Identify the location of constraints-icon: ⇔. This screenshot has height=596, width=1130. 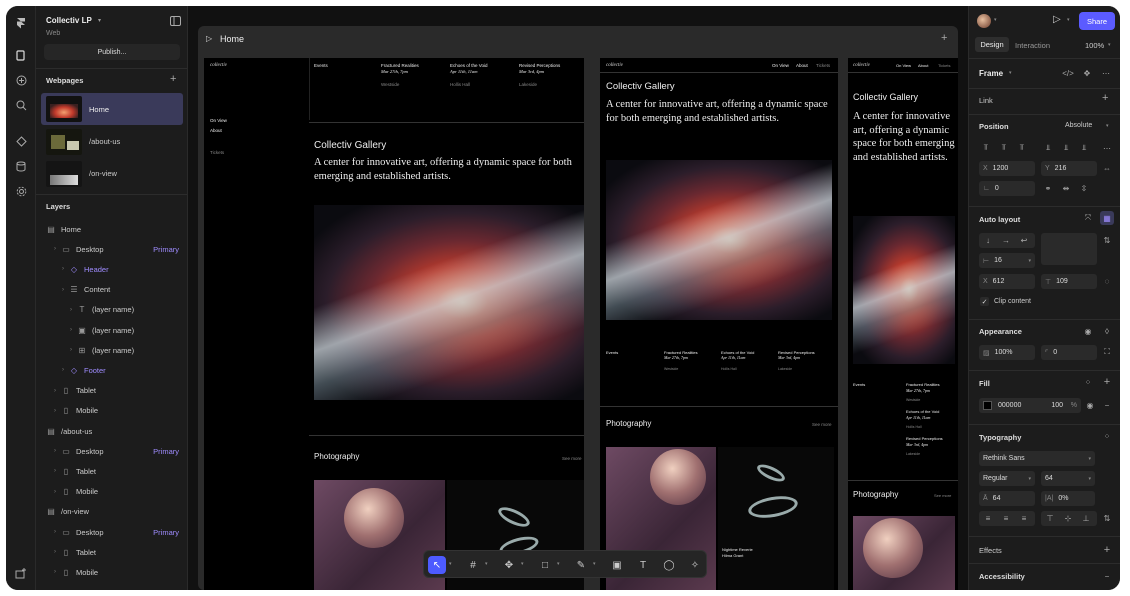
(1107, 168).